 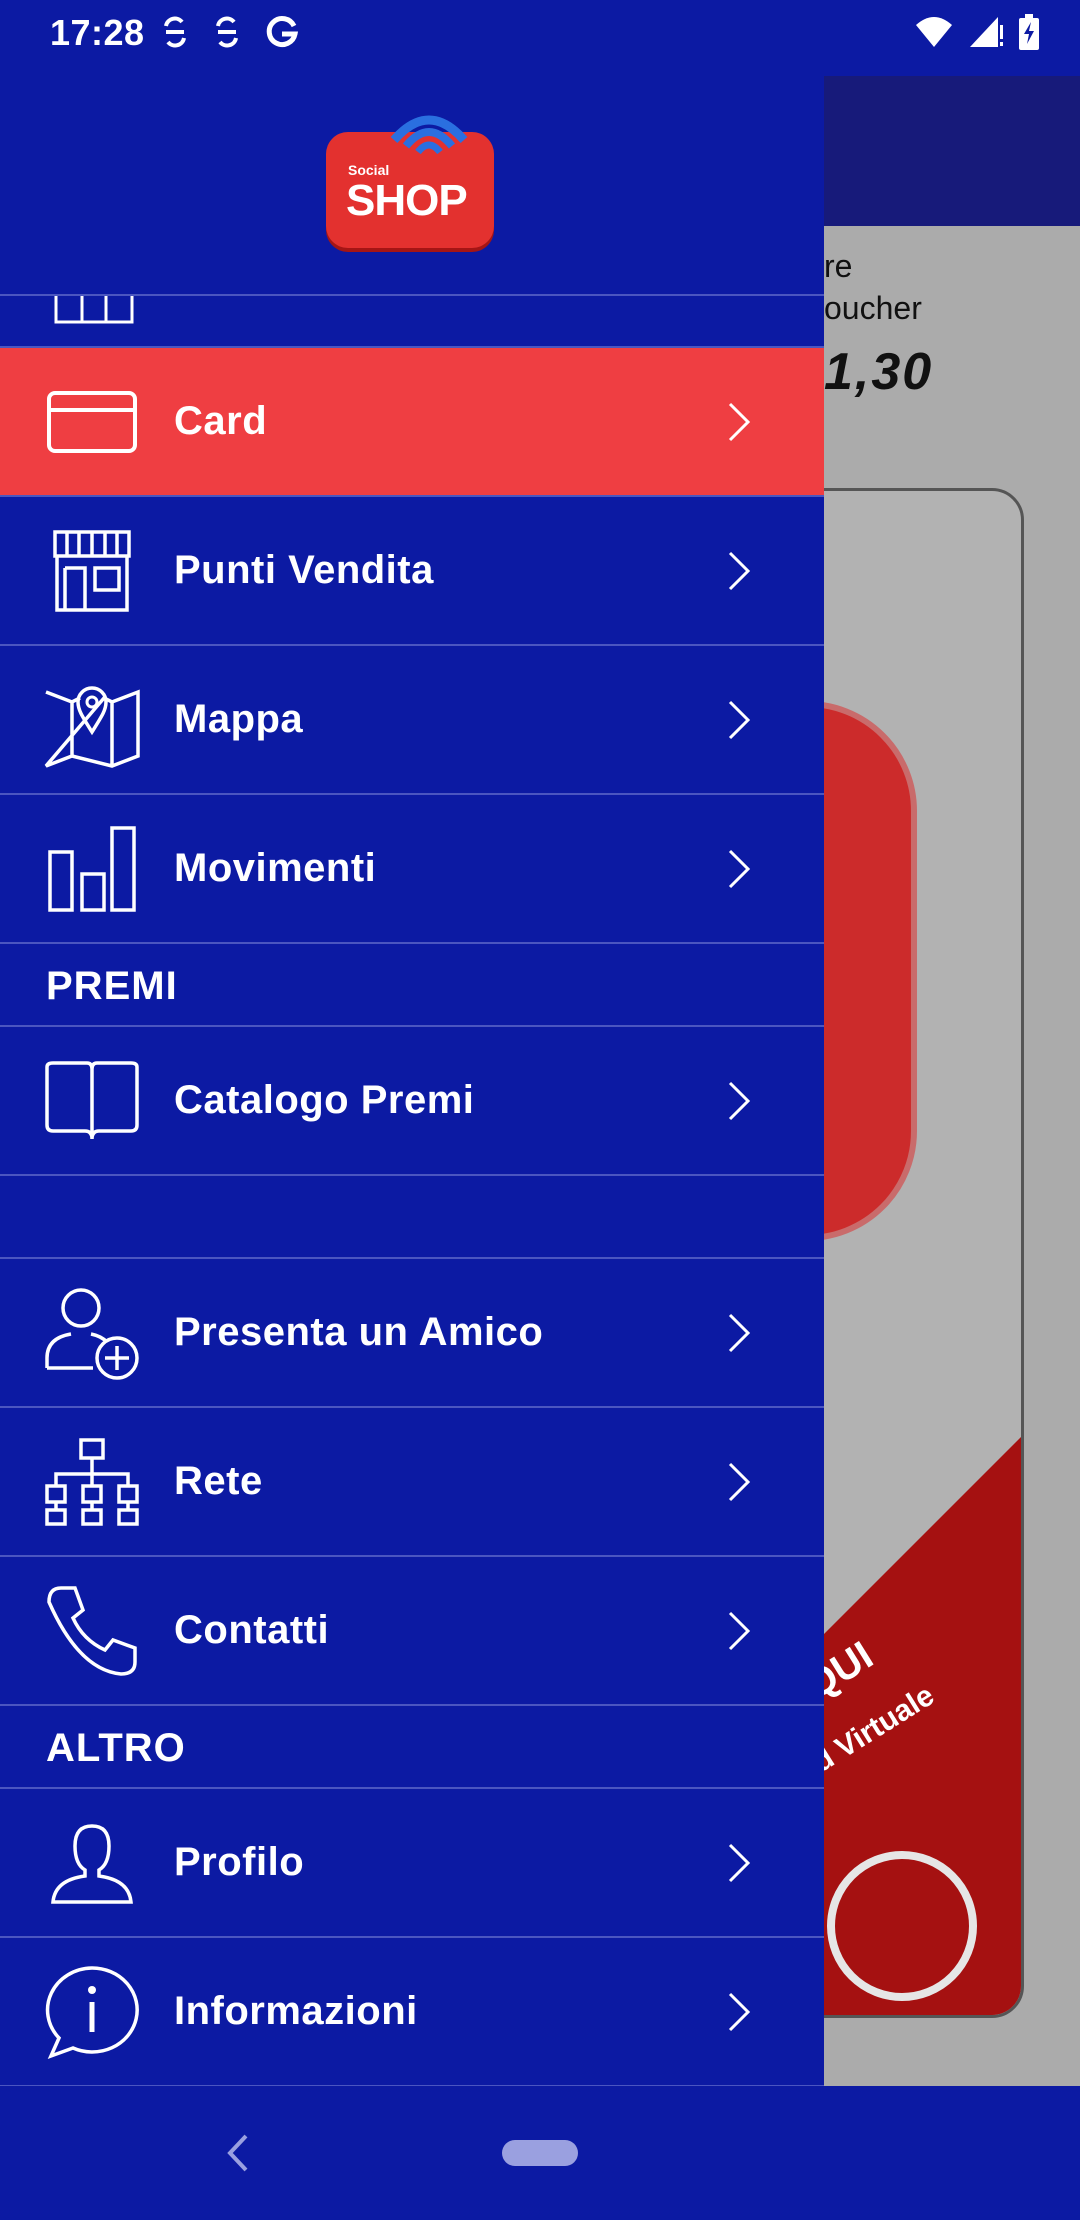 I want to click on section-label: PREMI, so click(x=112, y=986).